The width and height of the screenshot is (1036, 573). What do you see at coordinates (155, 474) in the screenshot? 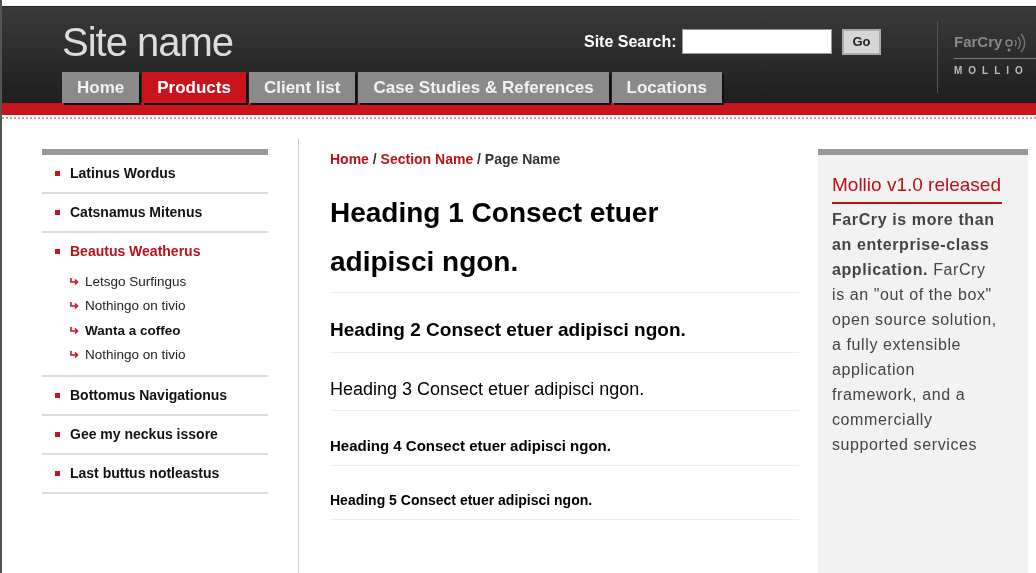
I see `sidebar-item: Last buttus notleastus` at bounding box center [155, 474].